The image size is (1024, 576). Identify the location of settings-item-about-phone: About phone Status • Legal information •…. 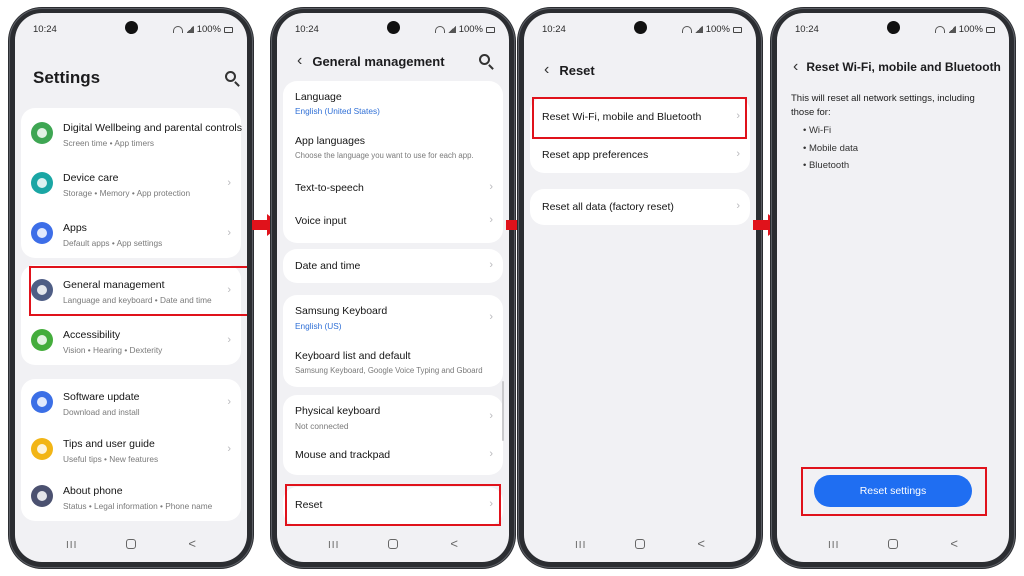
(131, 496).